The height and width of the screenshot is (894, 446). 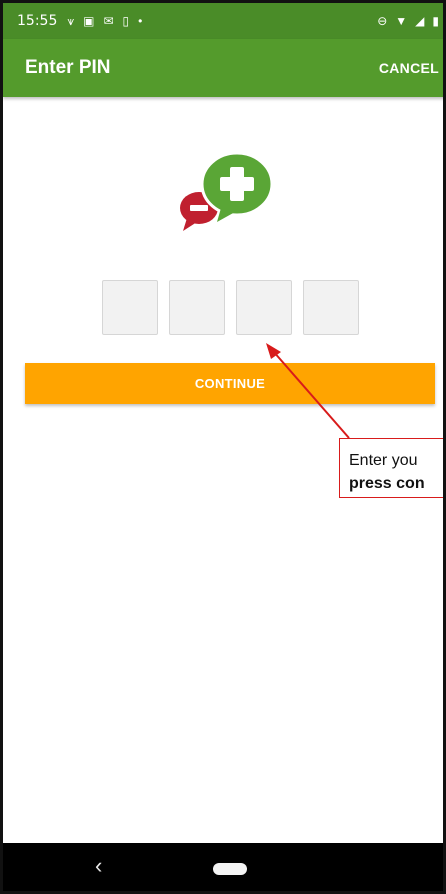 What do you see at coordinates (230, 383) in the screenshot?
I see `continue-button: CONTINUE` at bounding box center [230, 383].